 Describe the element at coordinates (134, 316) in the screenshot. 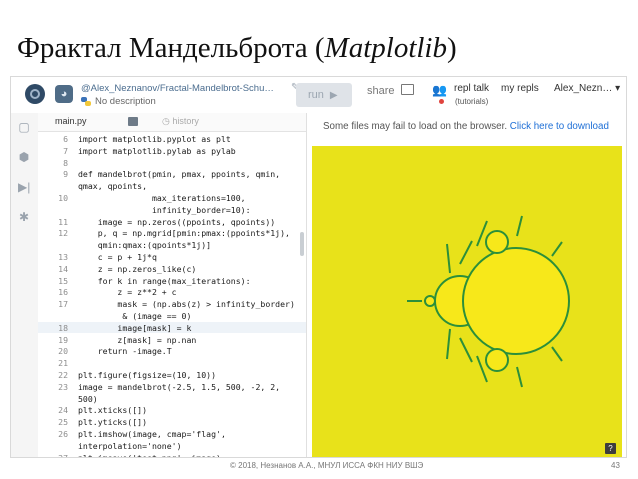

I see `code-line: & (image == 0)` at that location.